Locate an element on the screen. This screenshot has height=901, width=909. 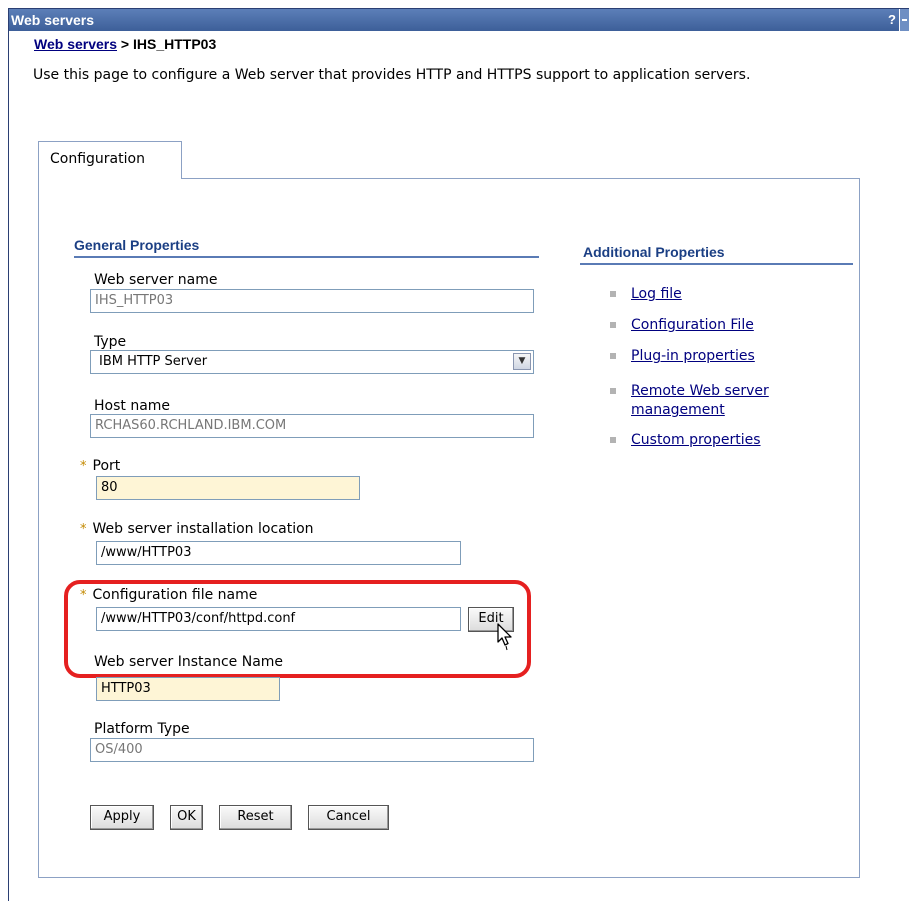
dropdown-arrow-icon: ▼ is located at coordinates (522, 361).